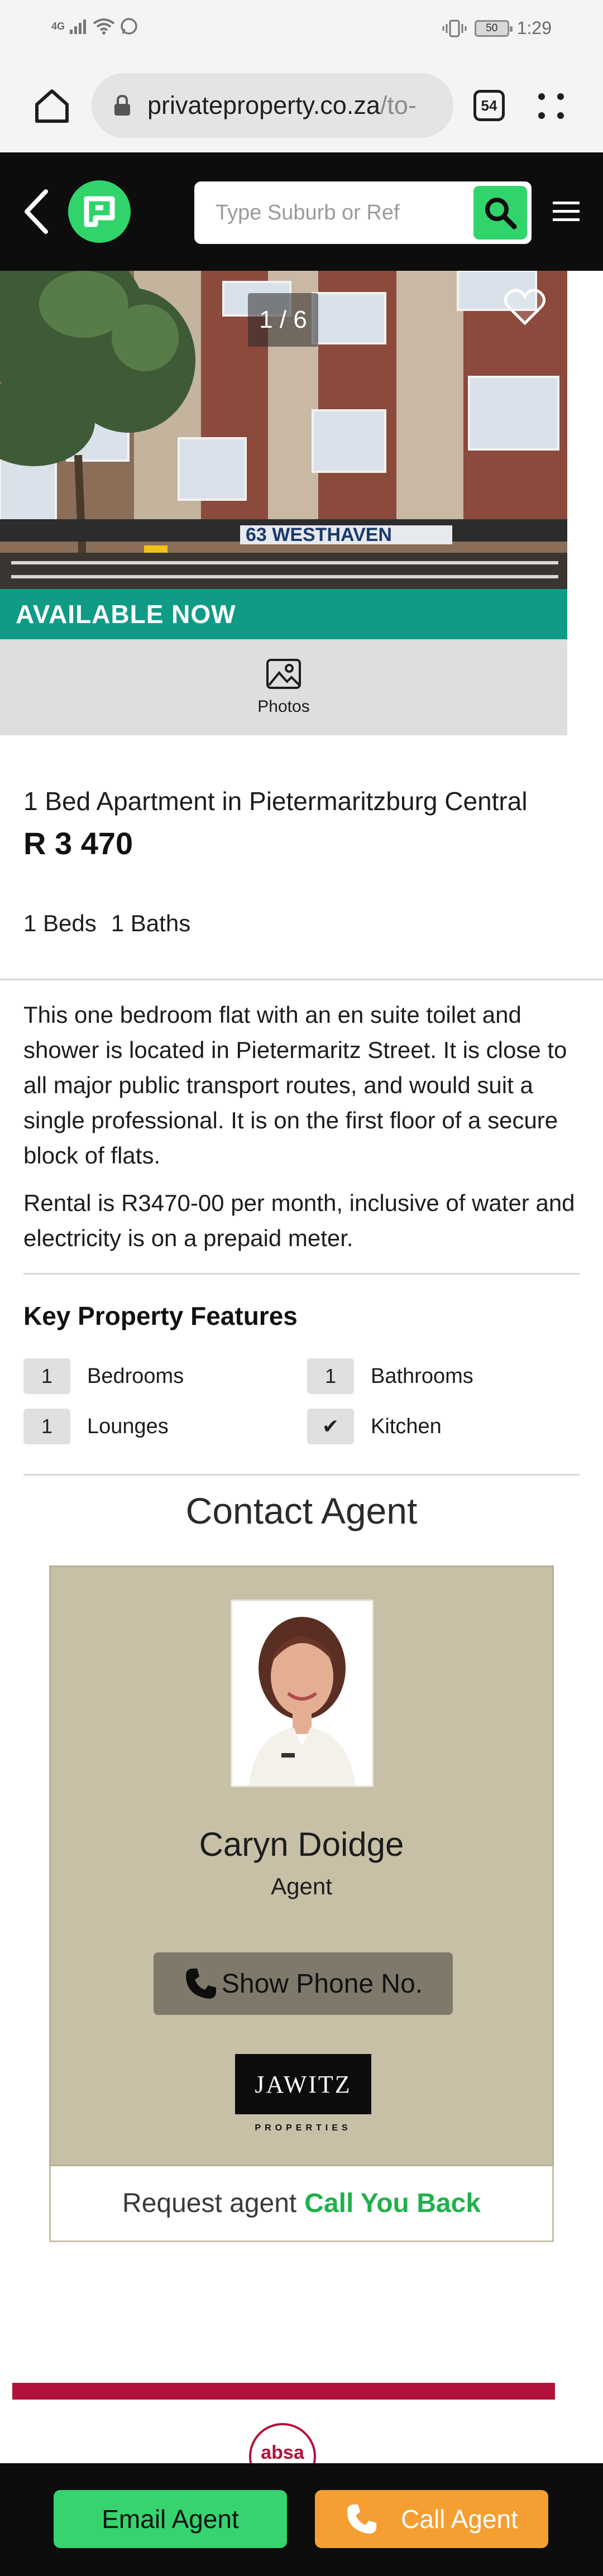 Image resolution: width=603 pixels, height=2576 pixels. Describe the element at coordinates (210, 2203) in the screenshot. I see `callback-prefix: Request agent` at that location.